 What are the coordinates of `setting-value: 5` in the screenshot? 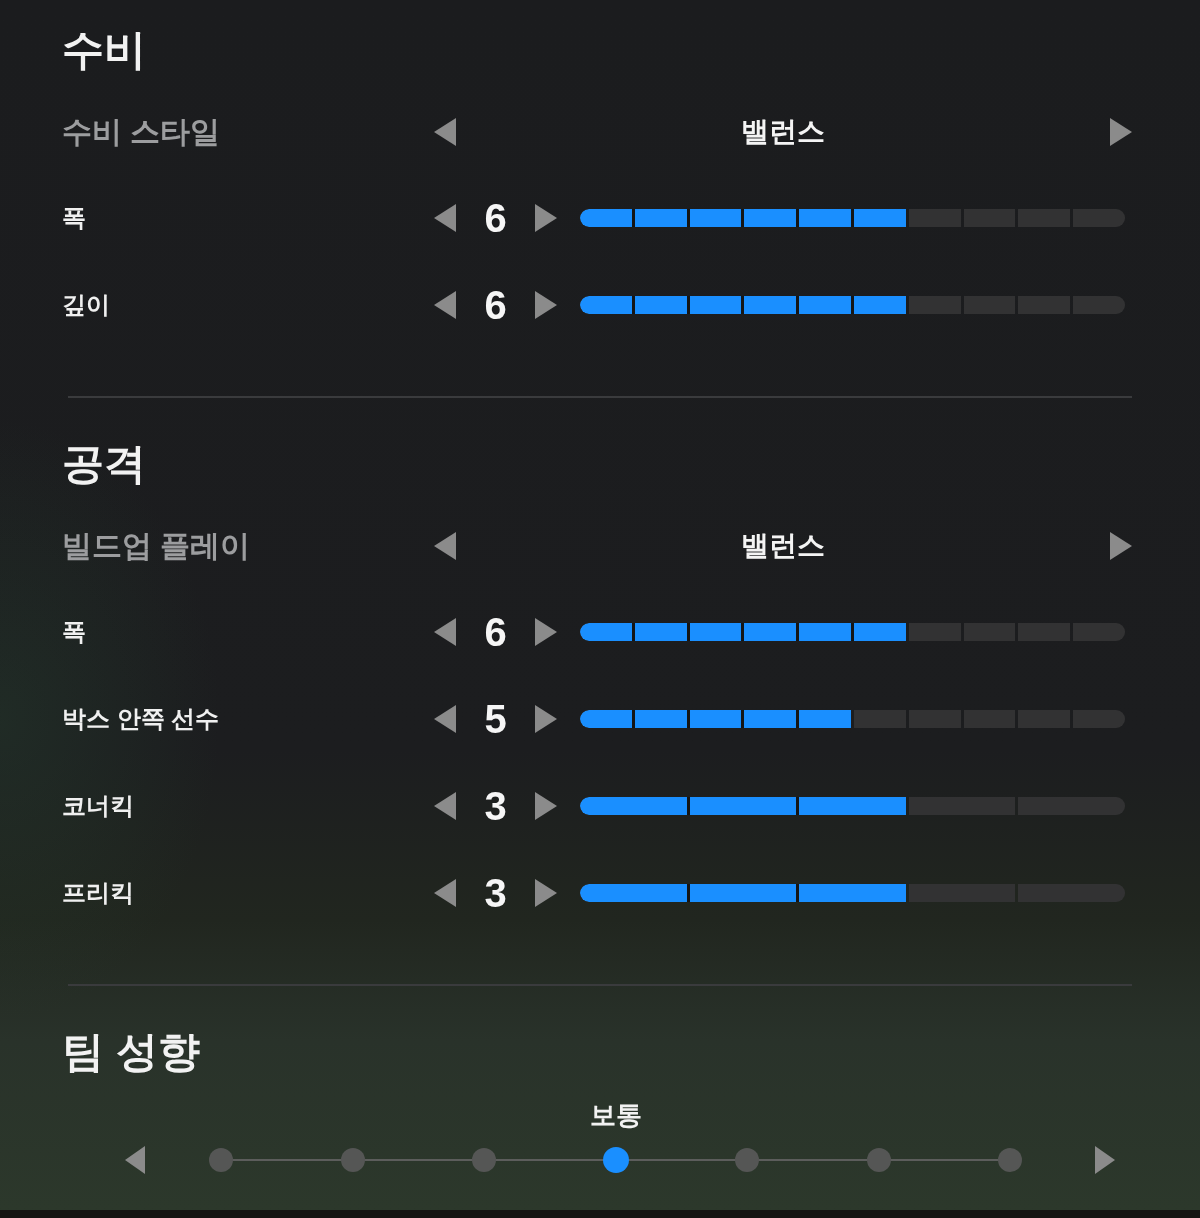 It's located at (495, 718).